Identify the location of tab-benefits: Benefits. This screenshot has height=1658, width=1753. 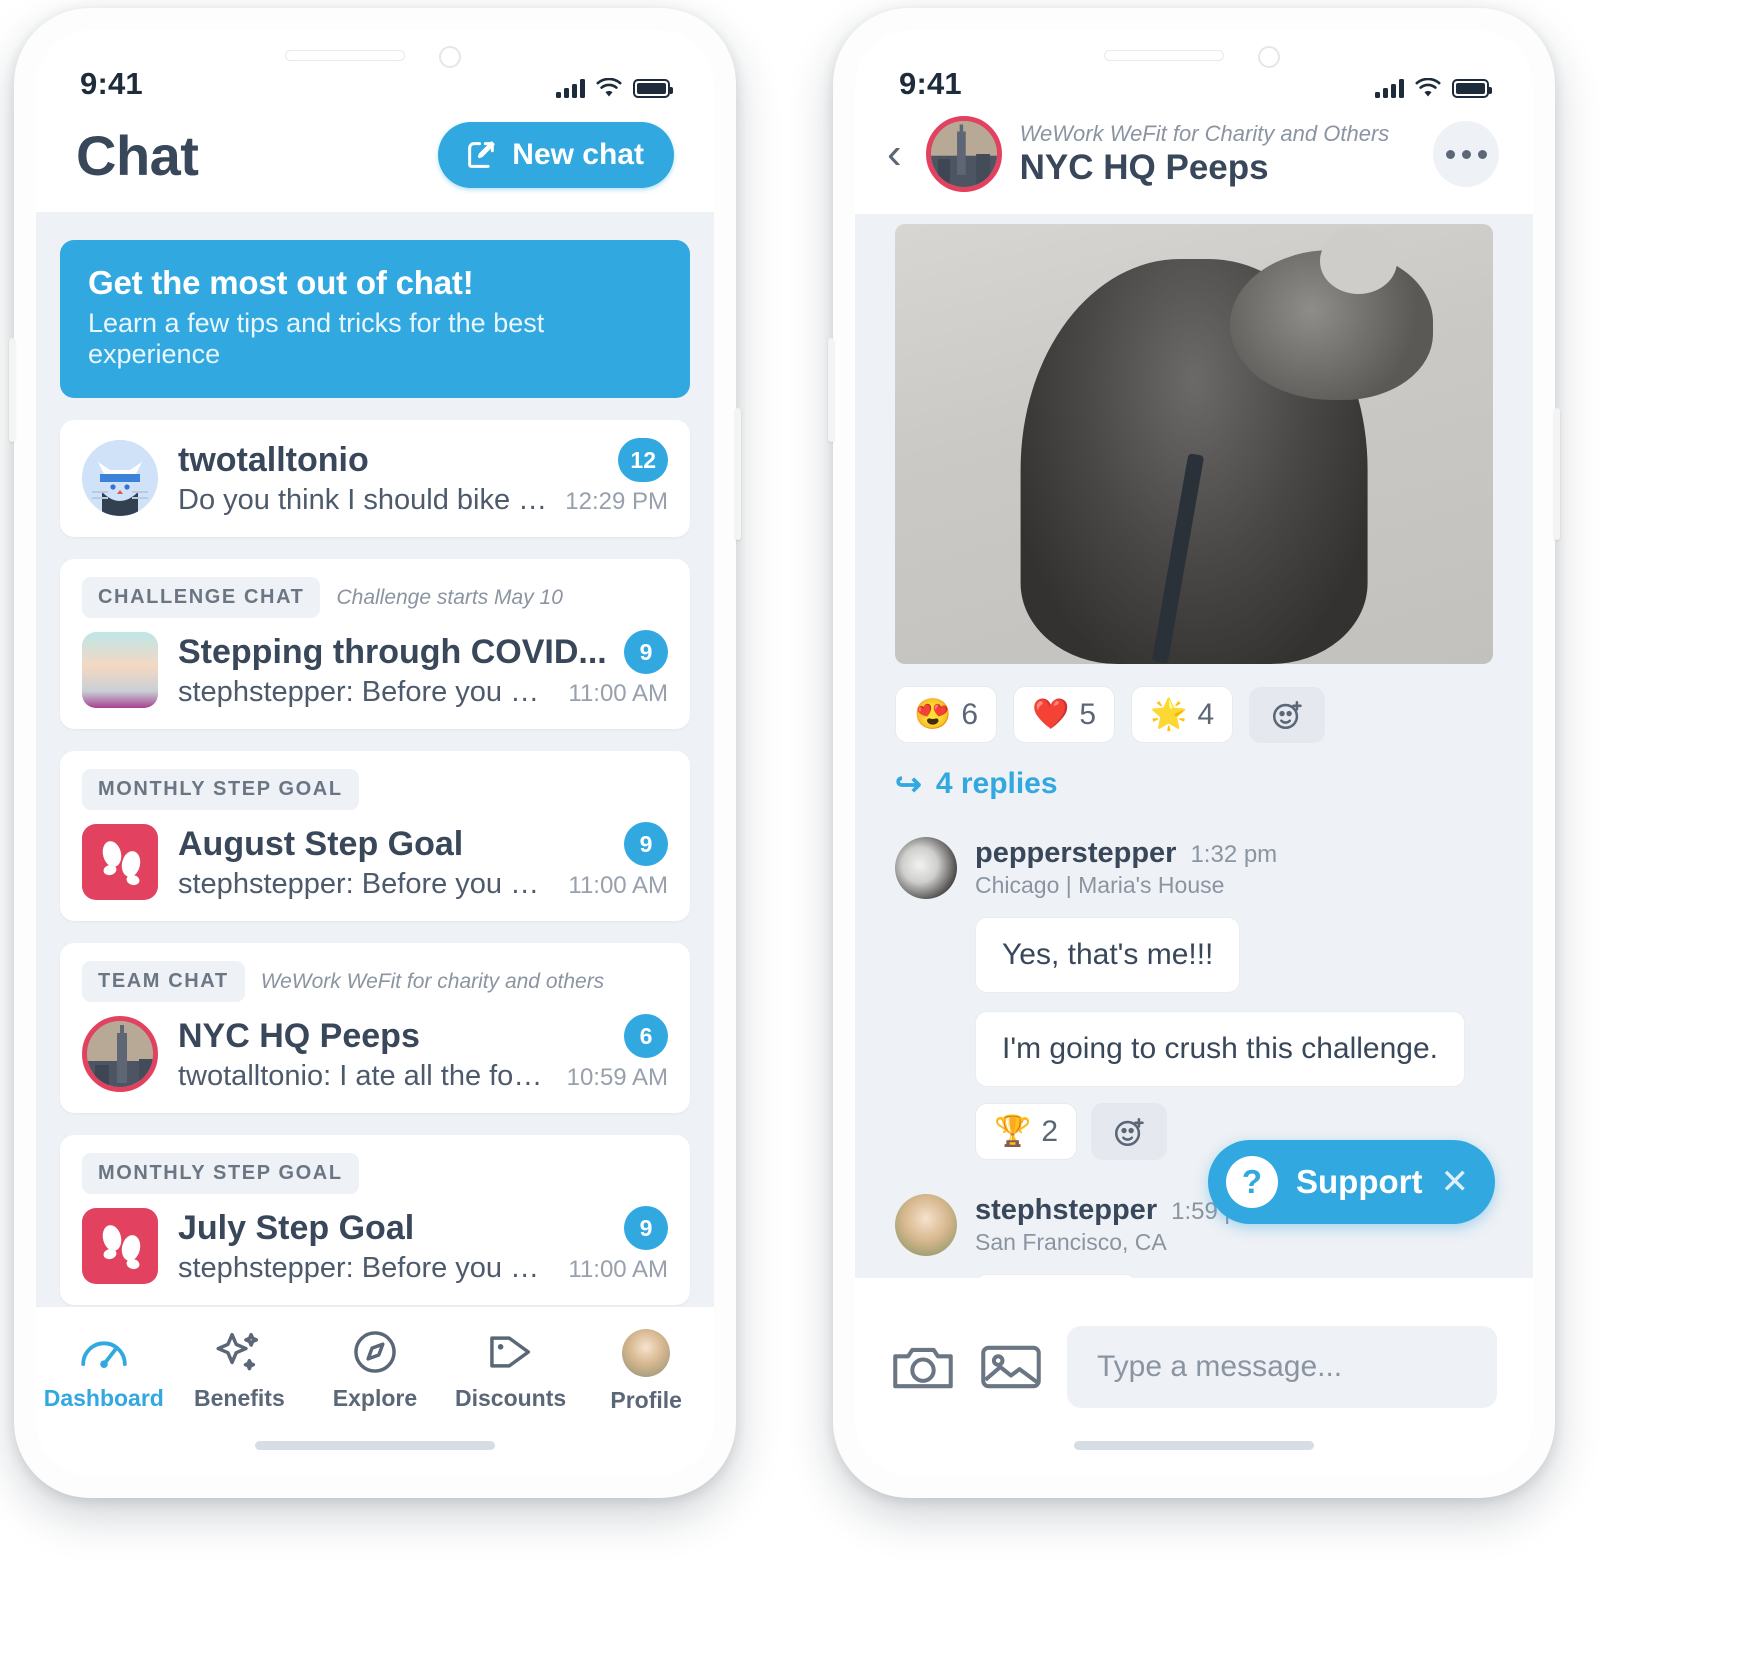
(240, 1370).